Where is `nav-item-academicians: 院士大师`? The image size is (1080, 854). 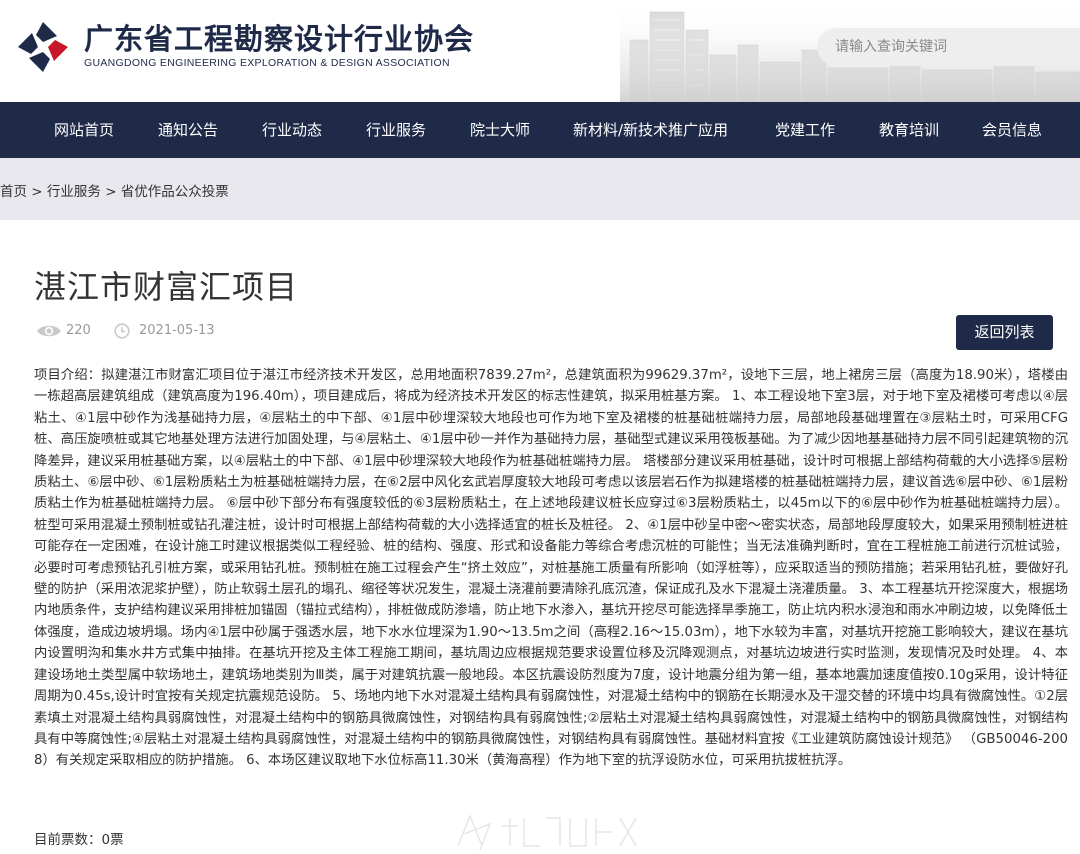
nav-item-academicians: 院士大师 is located at coordinates (500, 130).